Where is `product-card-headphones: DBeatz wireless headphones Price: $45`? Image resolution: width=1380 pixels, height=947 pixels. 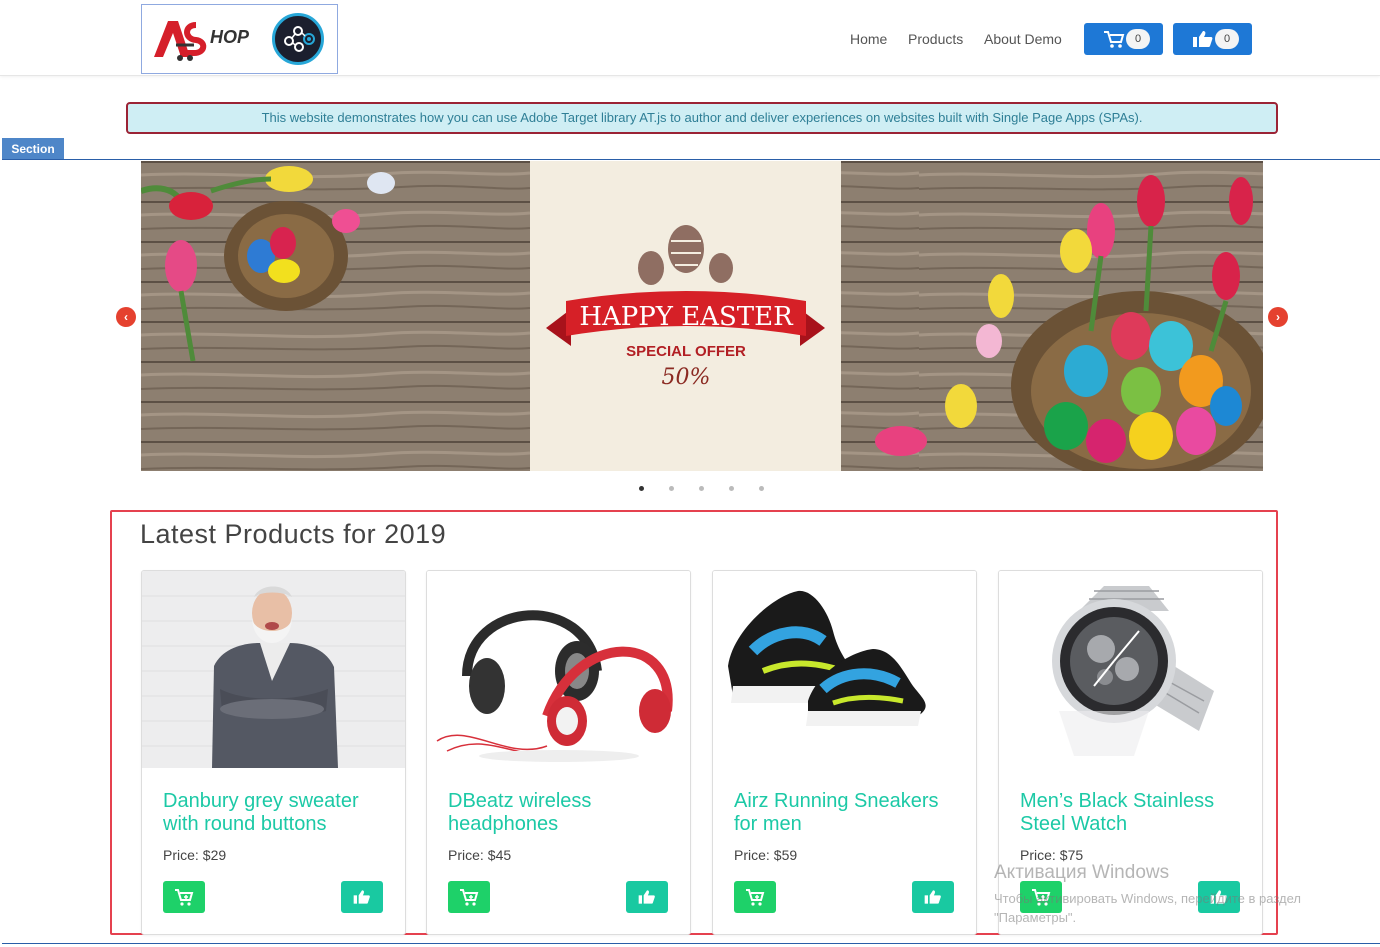
product-card-headphones: DBeatz wireless headphones Price: $45 is located at coordinates (558, 752).